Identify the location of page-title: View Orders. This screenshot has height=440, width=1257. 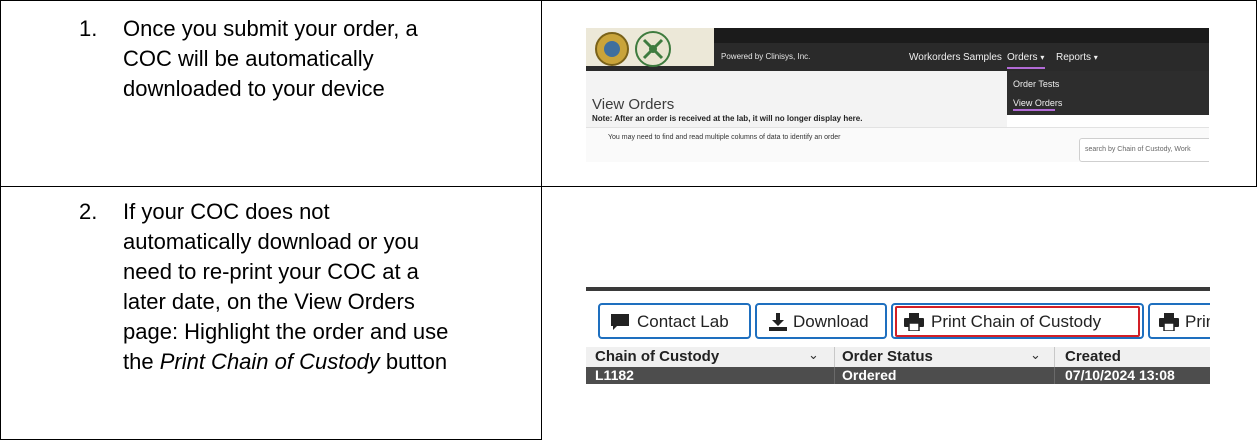
(633, 104).